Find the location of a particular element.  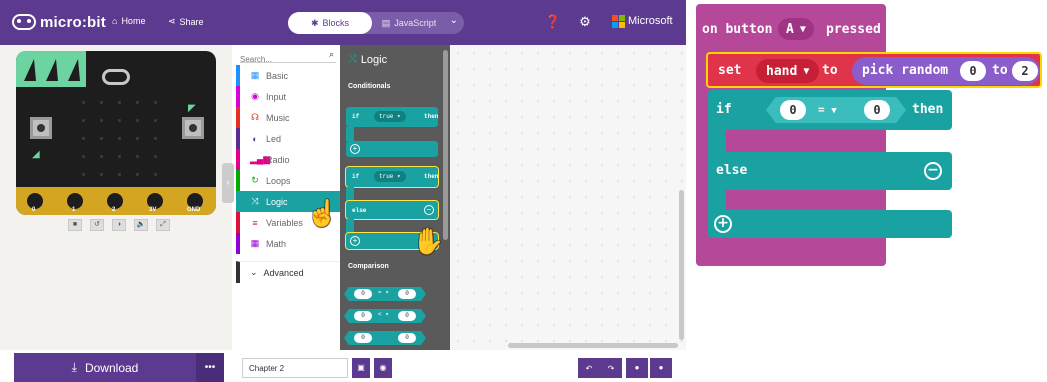

led-matrix is located at coordinates (119, 138).